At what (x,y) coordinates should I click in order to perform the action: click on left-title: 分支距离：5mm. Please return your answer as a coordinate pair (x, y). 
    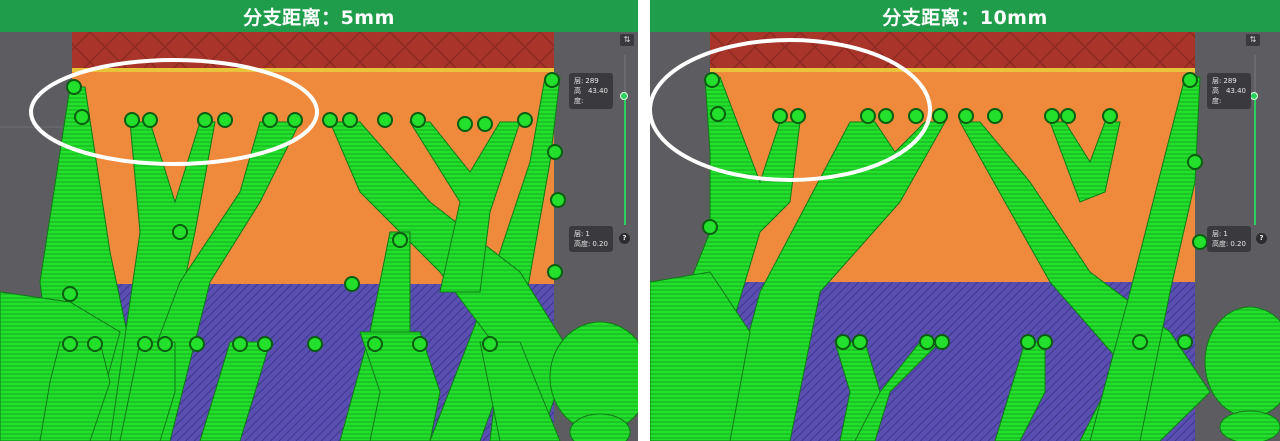
    Looking at the image, I should click on (319, 17).